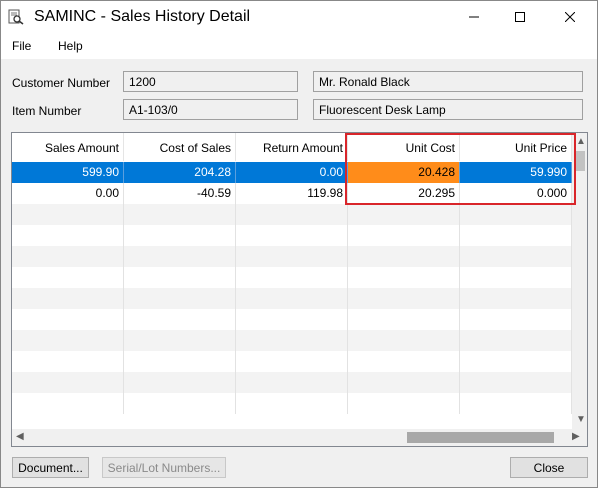  Describe the element at coordinates (404, 147) in the screenshot. I see `column-header-unit-cost: Unit Cost` at that location.